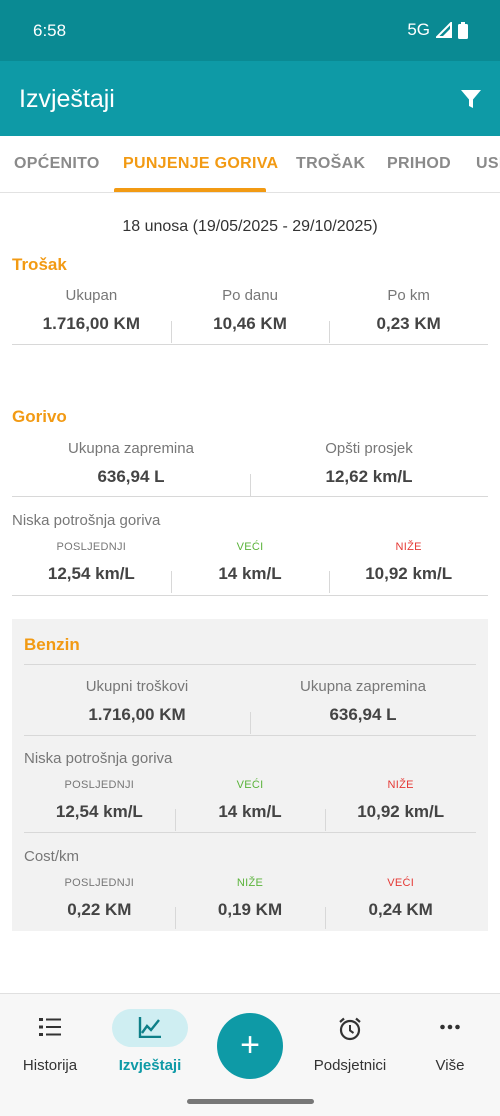 The width and height of the screenshot is (500, 1116). Describe the element at coordinates (488, 164) in the screenshot. I see `tab-usluge: USL` at that location.